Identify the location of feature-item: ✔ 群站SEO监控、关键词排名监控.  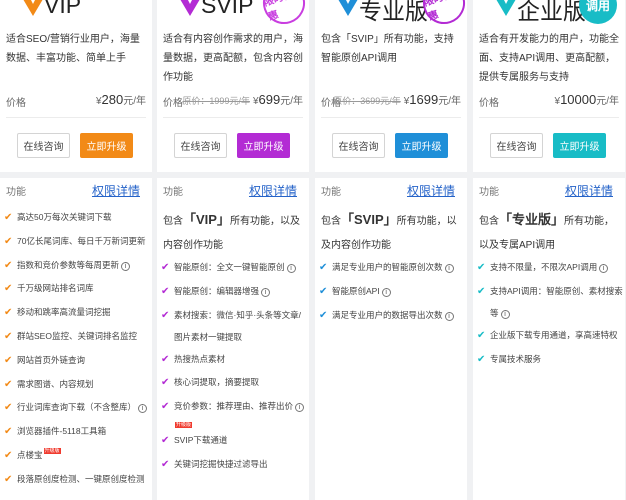
(77, 337).